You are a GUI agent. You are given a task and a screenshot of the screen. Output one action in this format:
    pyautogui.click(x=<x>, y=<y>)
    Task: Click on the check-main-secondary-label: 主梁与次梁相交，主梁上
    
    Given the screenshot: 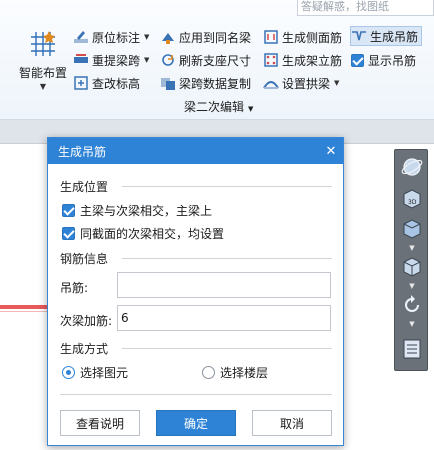 What is the action you would take?
    pyautogui.click(x=146, y=211)
    